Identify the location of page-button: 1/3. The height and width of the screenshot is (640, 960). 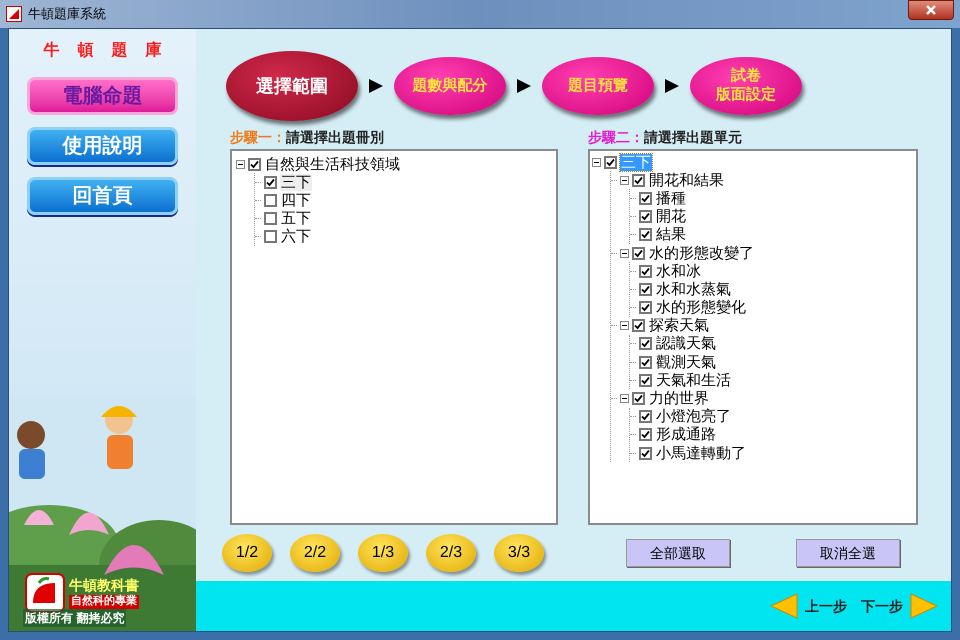
(383, 553).